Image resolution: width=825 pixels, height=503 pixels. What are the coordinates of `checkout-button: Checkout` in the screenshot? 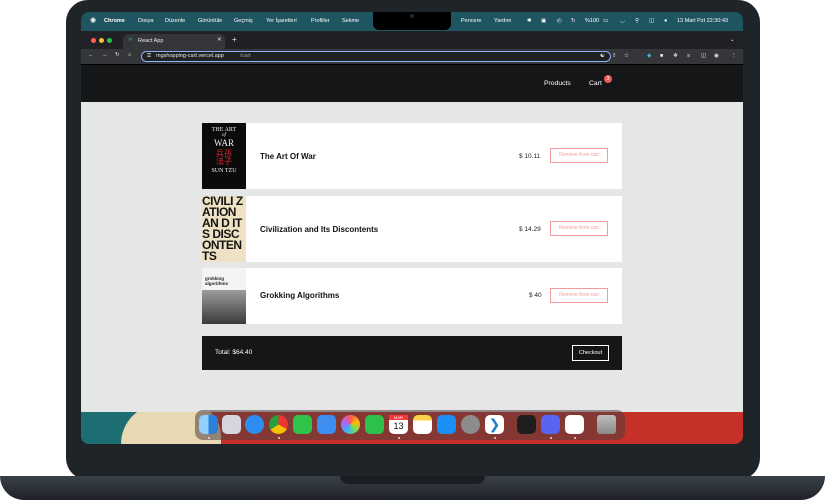 It's located at (590, 353).